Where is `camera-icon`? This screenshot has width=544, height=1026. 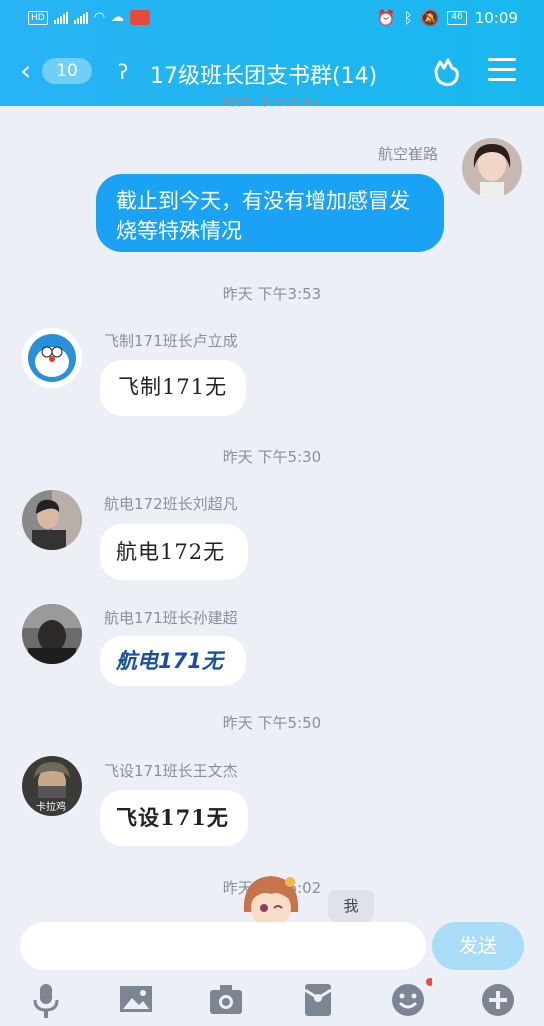 camera-icon is located at coordinates (226, 1000).